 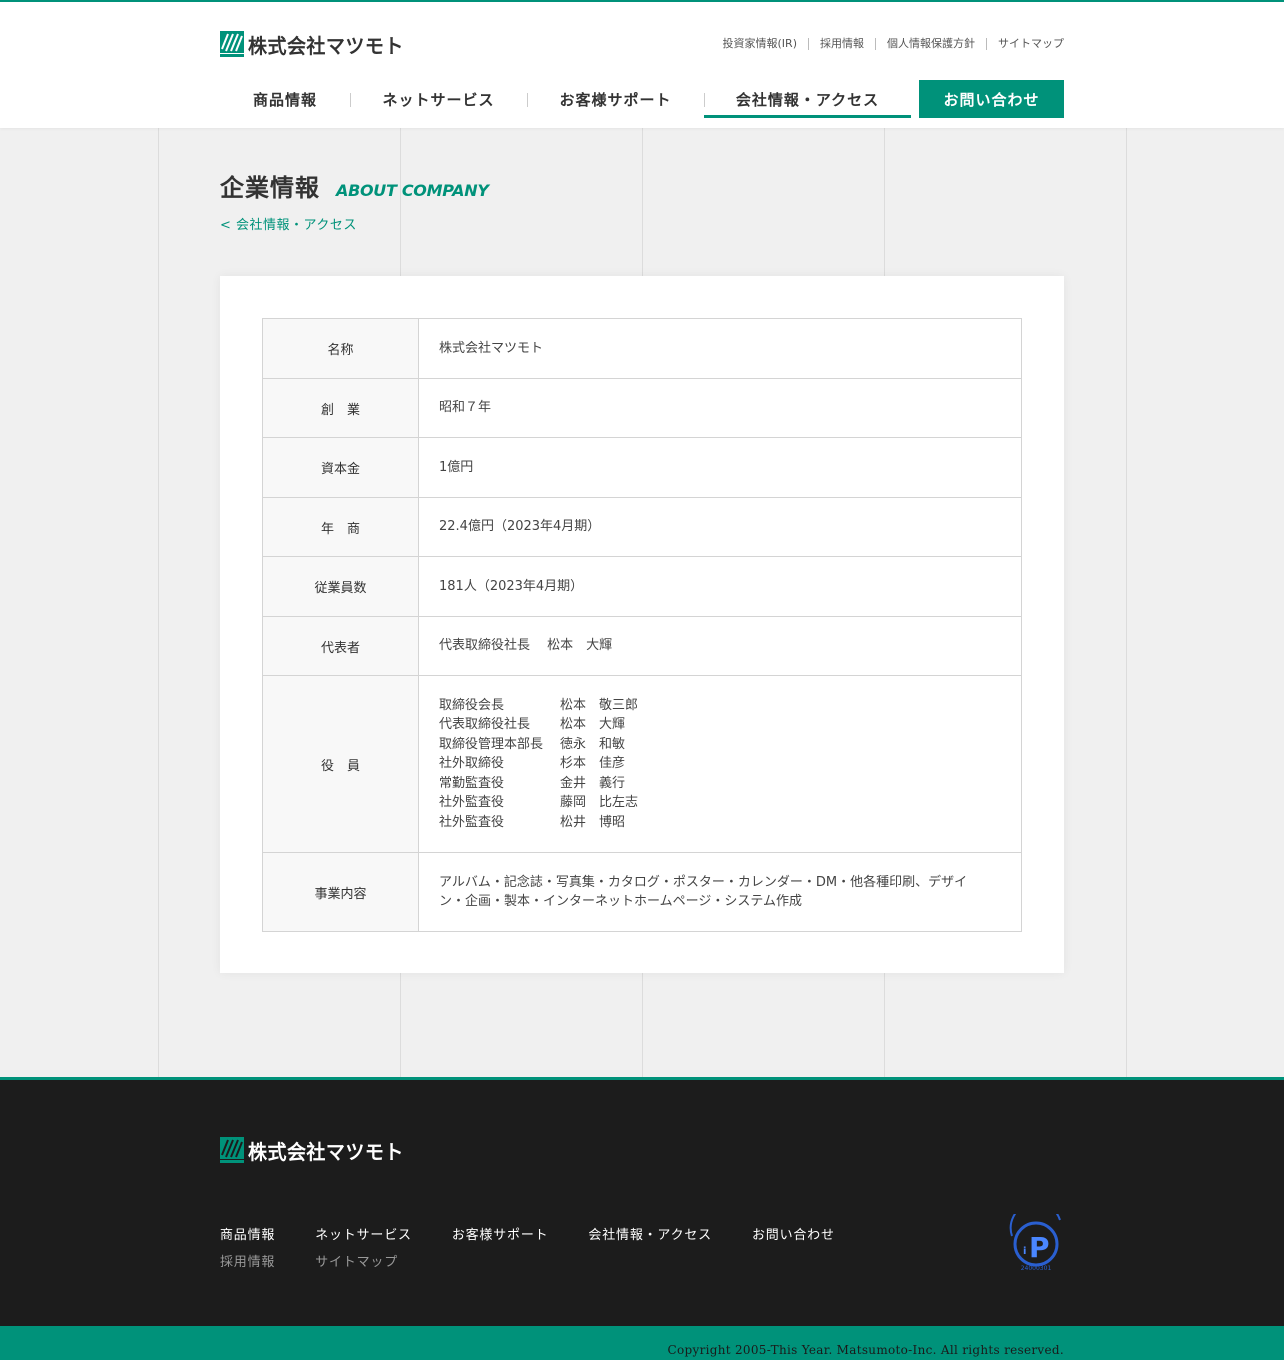 I want to click on row-label-business: 事業内容, so click(x=340, y=892).